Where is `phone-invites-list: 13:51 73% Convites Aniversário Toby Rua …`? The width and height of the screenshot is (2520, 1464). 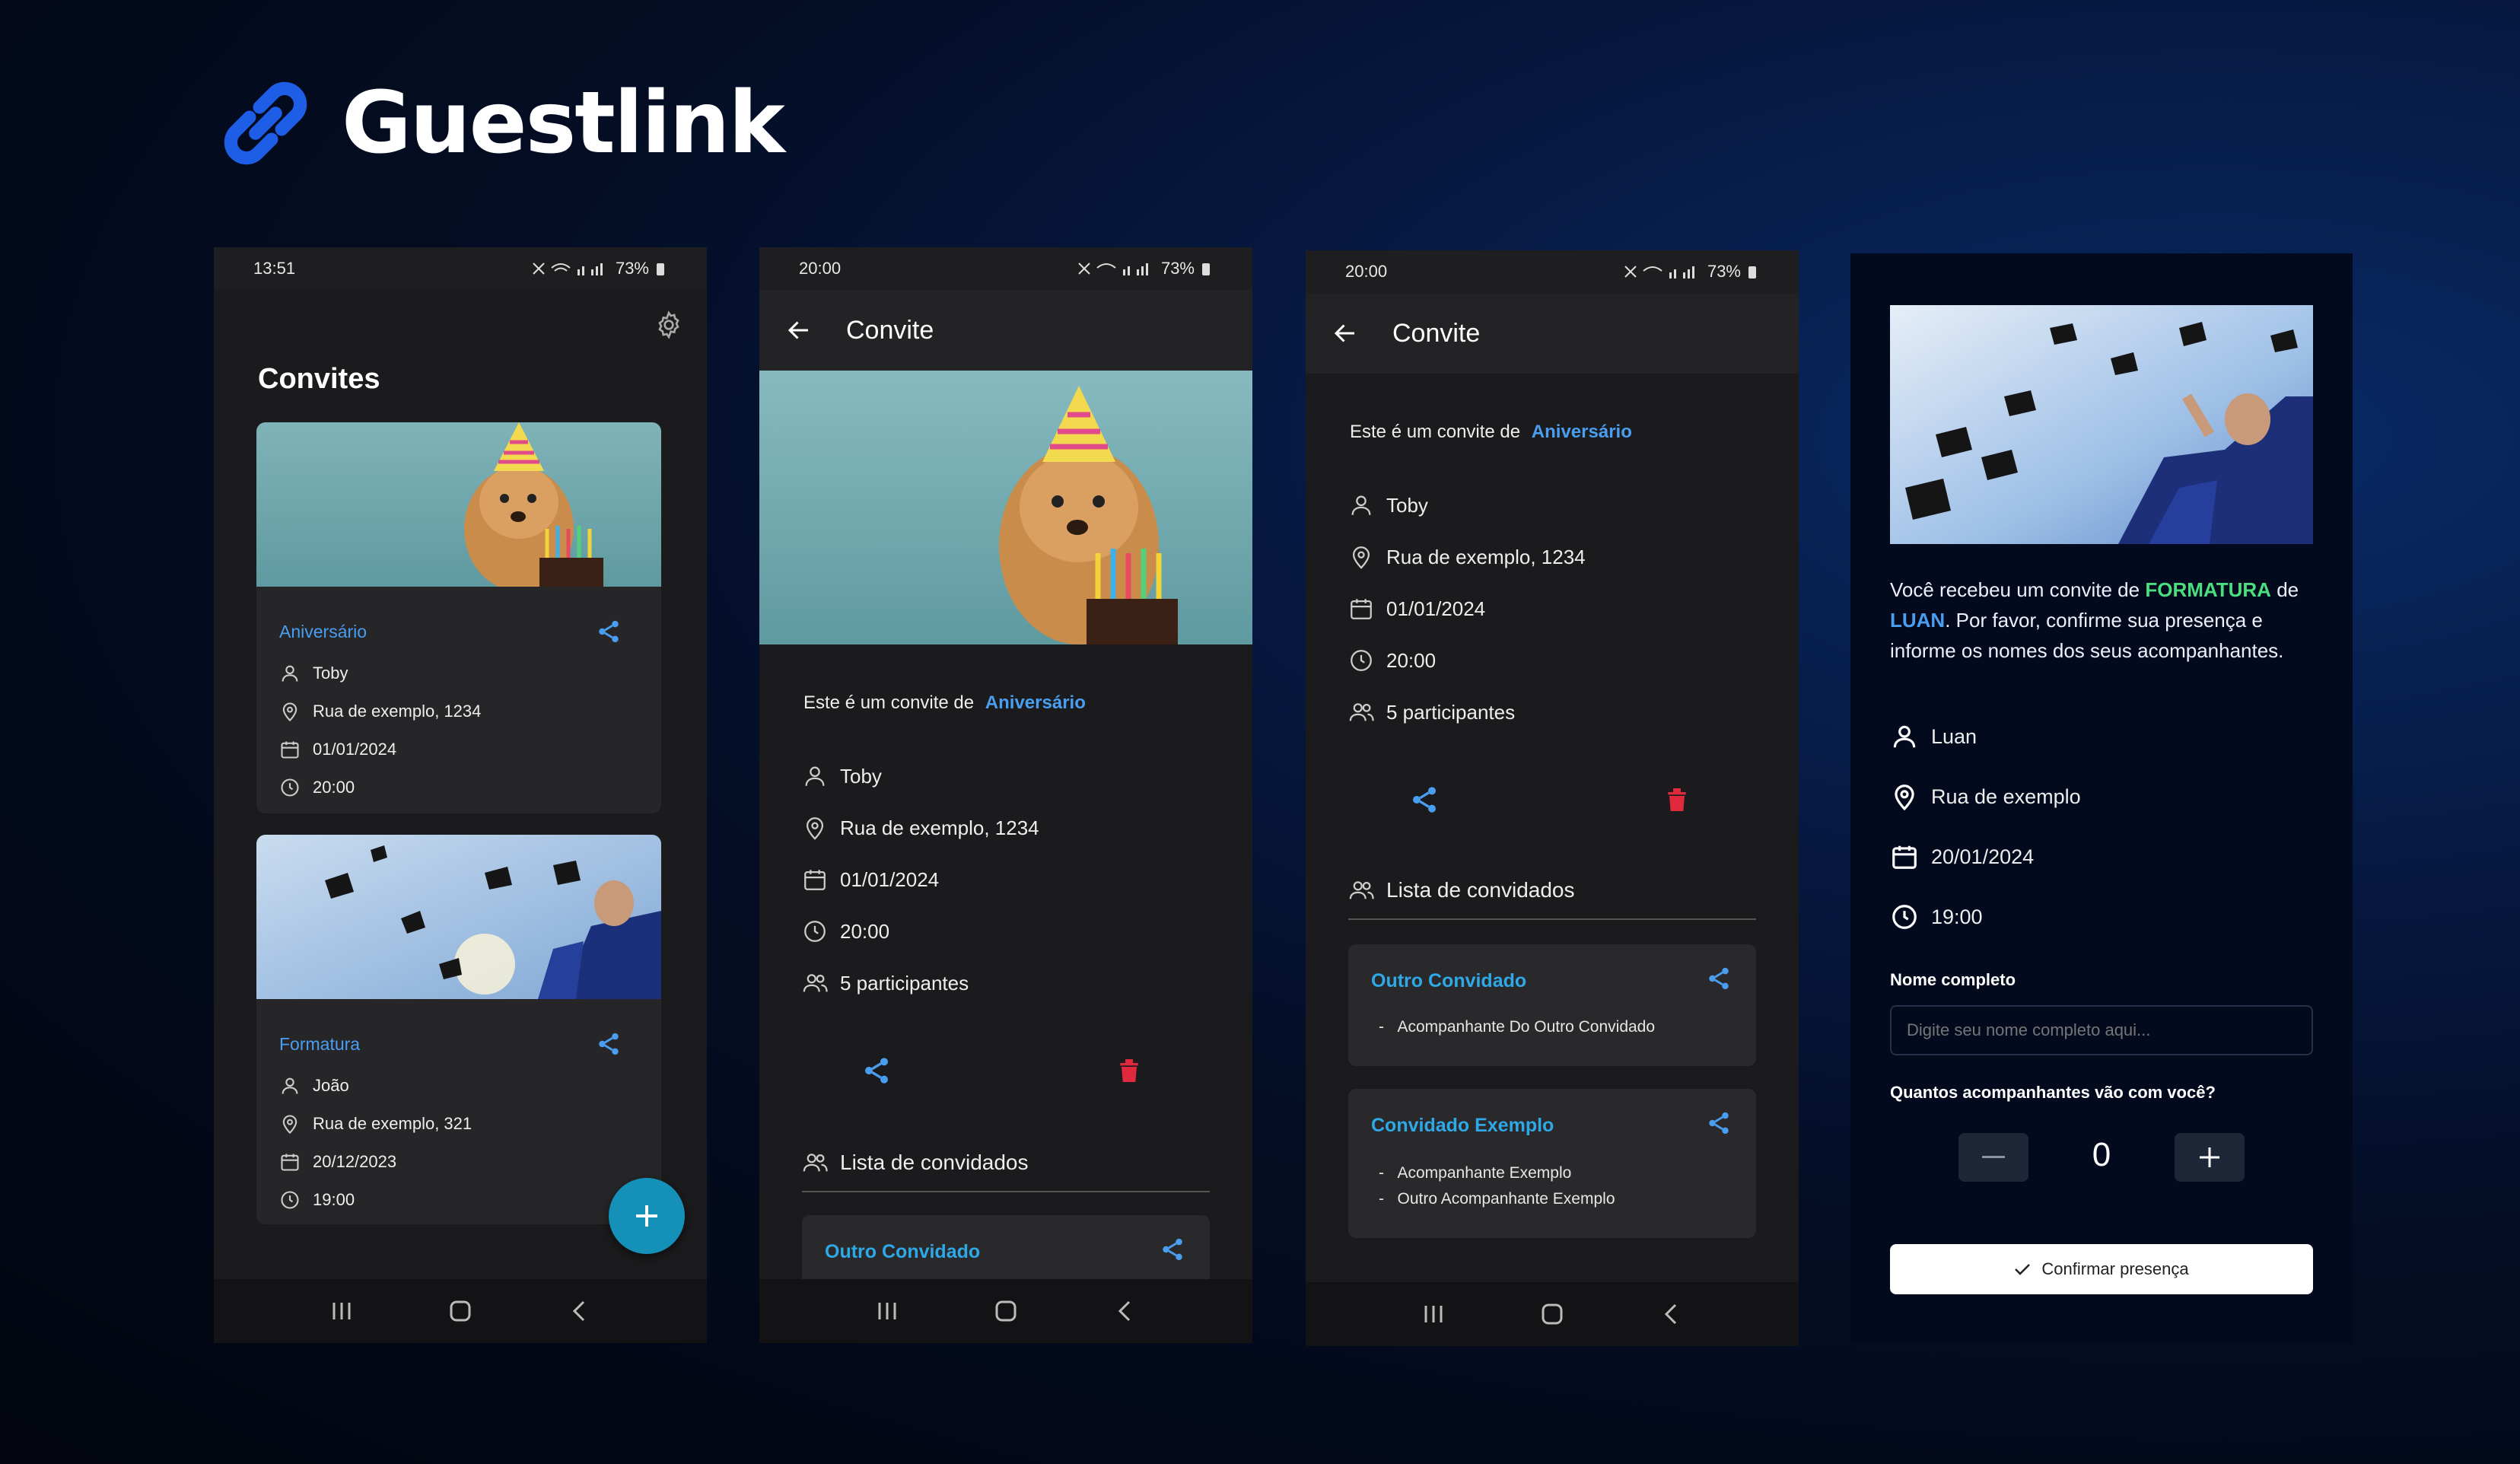
phone-invites-list: 13:51 73% Convites Aniversário Toby Rua … is located at coordinates (460, 795).